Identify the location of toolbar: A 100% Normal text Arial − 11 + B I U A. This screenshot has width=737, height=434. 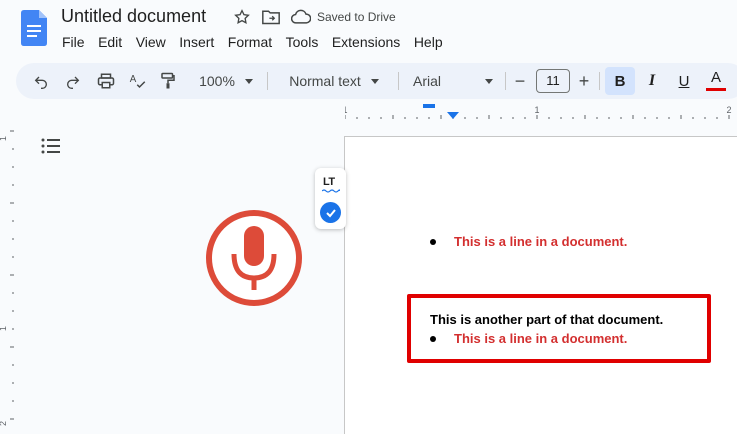
(376, 81).